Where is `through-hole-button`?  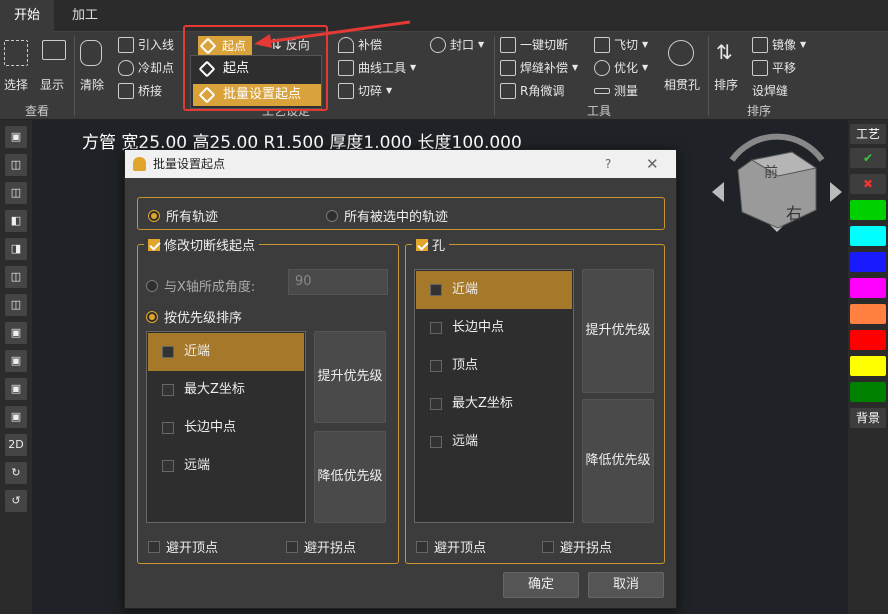 through-hole-button is located at coordinates (681, 53).